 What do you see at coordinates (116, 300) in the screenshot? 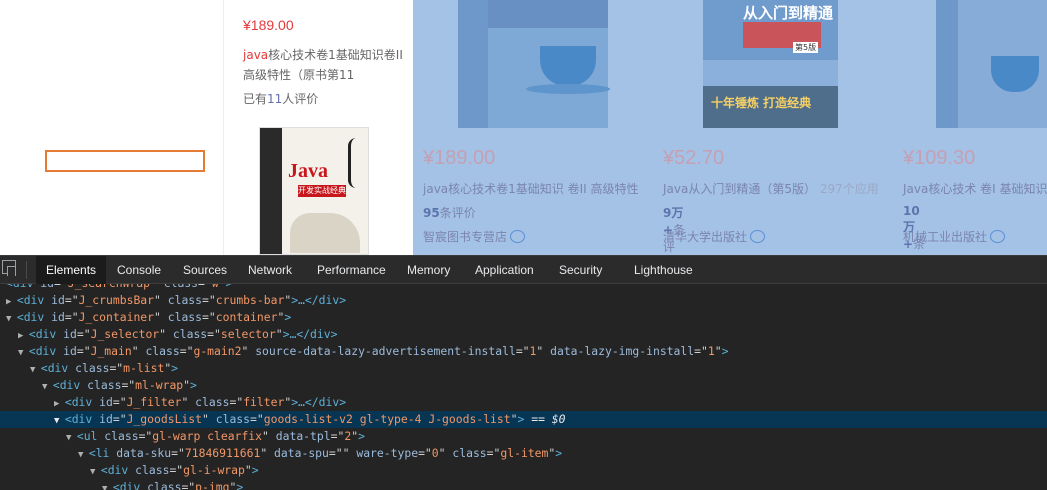
I see `dom-attr-value: J_crumbsBar` at bounding box center [116, 300].